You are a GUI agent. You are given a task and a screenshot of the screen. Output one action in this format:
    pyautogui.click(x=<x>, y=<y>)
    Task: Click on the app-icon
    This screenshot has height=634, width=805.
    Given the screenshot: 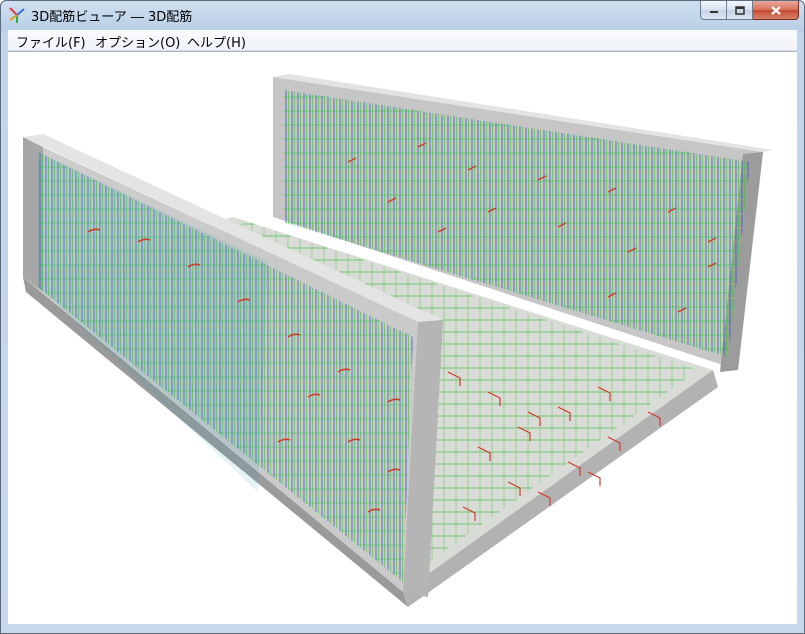 What is the action you would take?
    pyautogui.click(x=17, y=15)
    